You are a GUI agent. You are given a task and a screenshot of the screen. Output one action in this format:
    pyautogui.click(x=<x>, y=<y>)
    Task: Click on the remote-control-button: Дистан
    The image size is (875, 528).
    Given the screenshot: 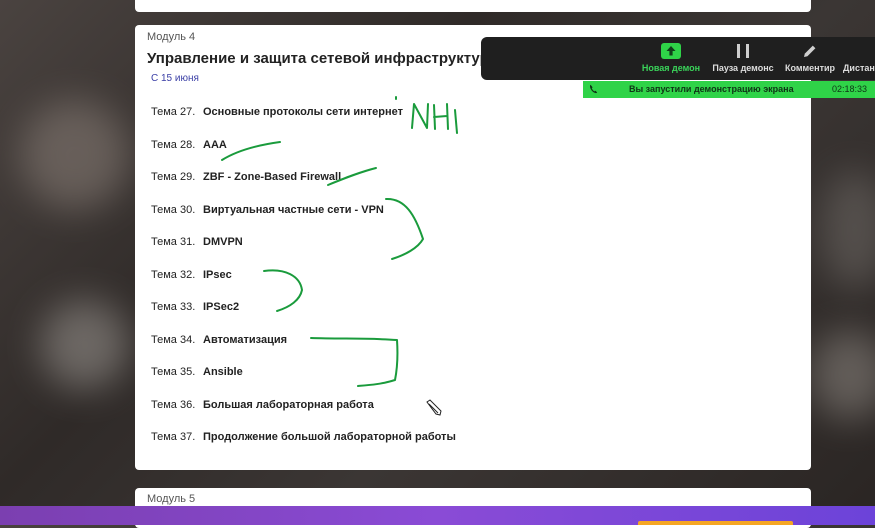 What is the action you would take?
    pyautogui.click(x=859, y=57)
    